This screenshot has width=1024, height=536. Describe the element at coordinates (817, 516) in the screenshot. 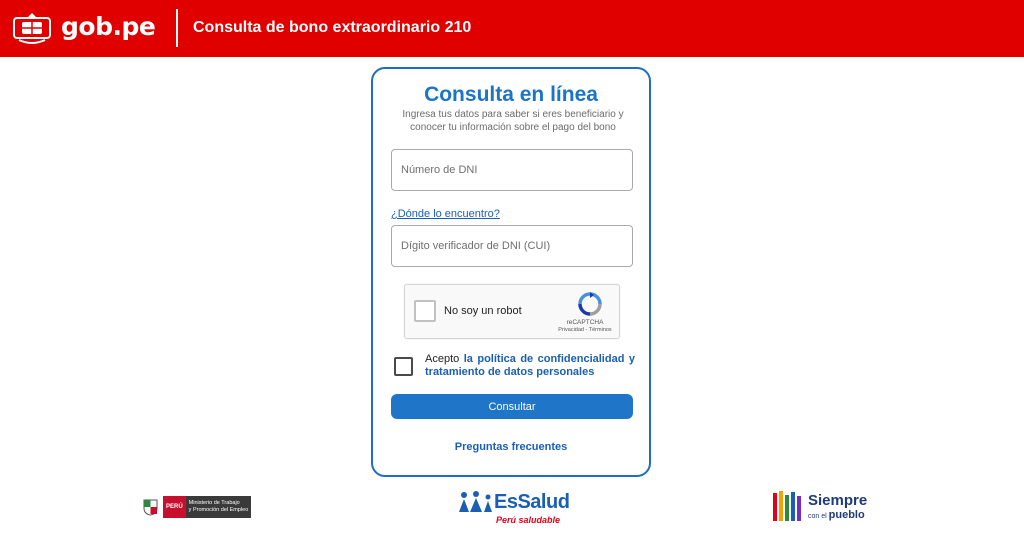

I see `siempre-sub-prefix: con el` at that location.